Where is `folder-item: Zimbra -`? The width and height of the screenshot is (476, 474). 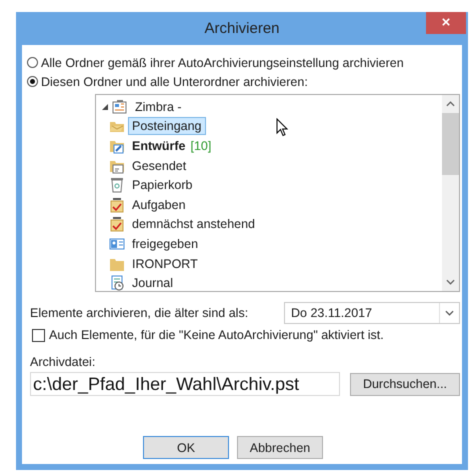 folder-item: Zimbra - is located at coordinates (158, 107).